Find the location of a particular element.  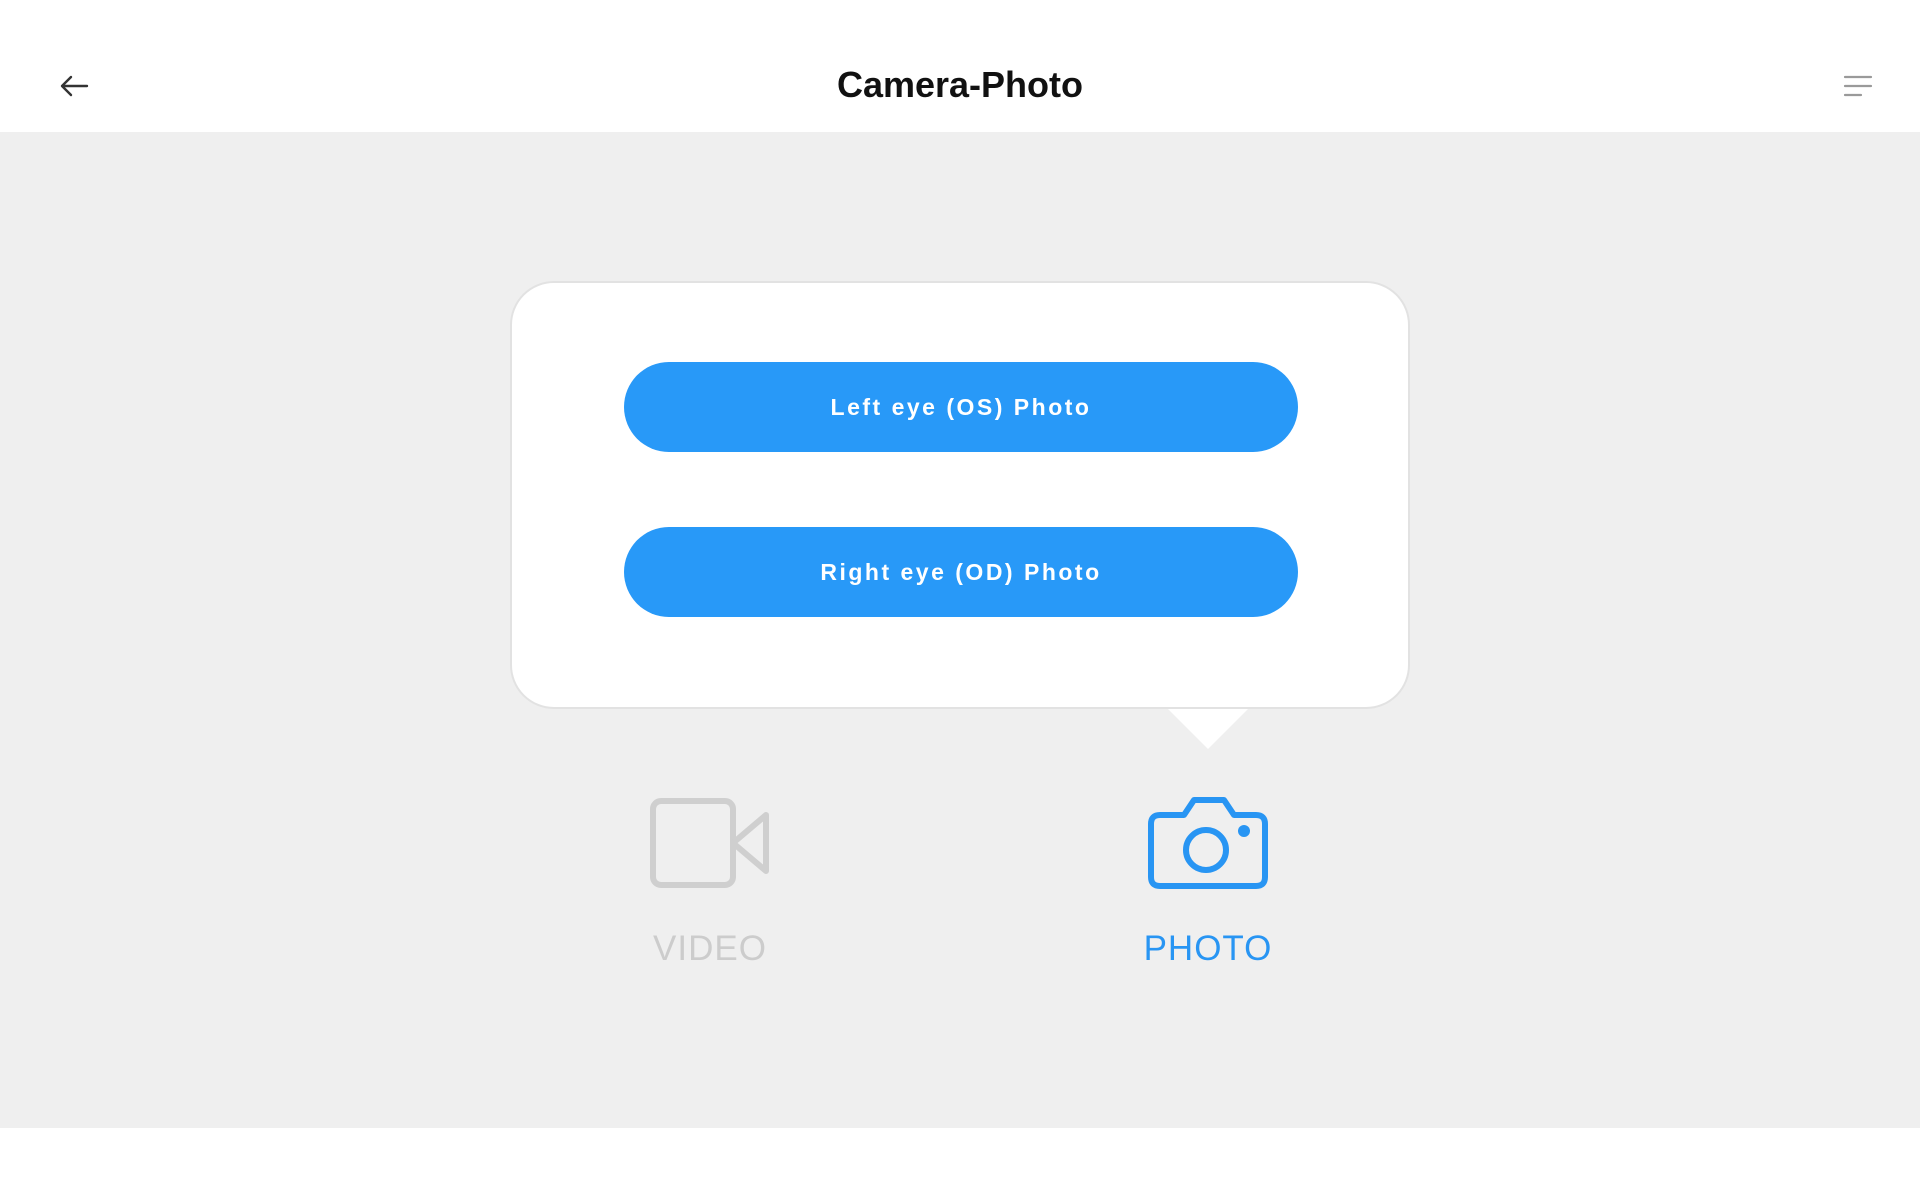

left-eye-photo-button: Left eye (OS) Photo is located at coordinates (961, 407).